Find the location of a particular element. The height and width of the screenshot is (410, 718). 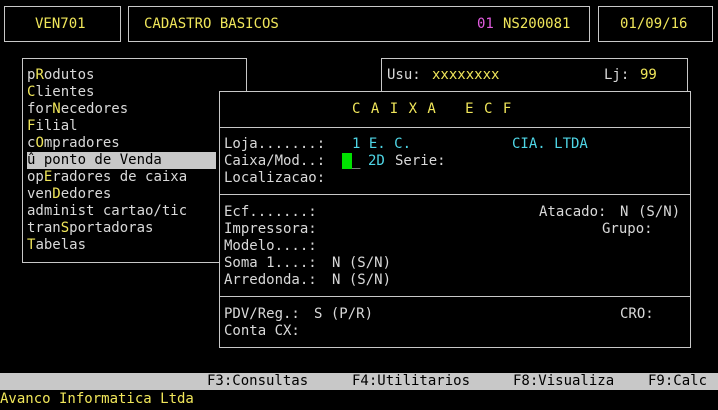

modelo-label: Modelo....: is located at coordinates (270, 246).